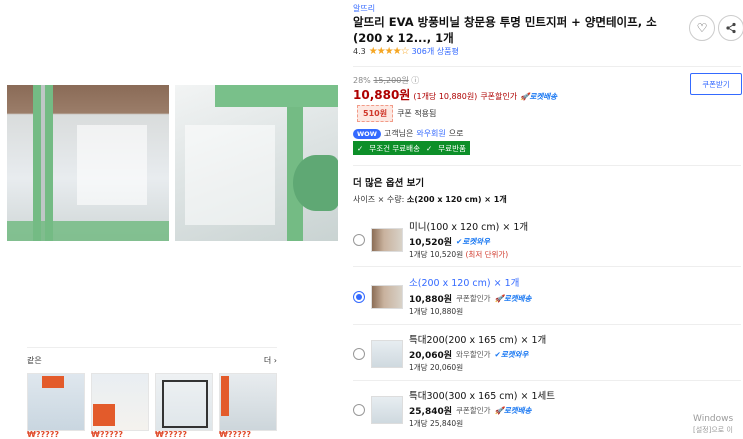  Describe the element at coordinates (415, 80) in the screenshot. I see `info-icon: ⓘ` at that location.